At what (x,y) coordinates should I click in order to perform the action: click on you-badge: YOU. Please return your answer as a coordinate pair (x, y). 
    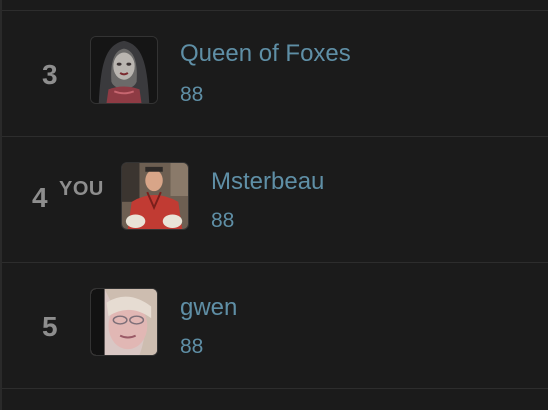
    Looking at the image, I should click on (81, 189).